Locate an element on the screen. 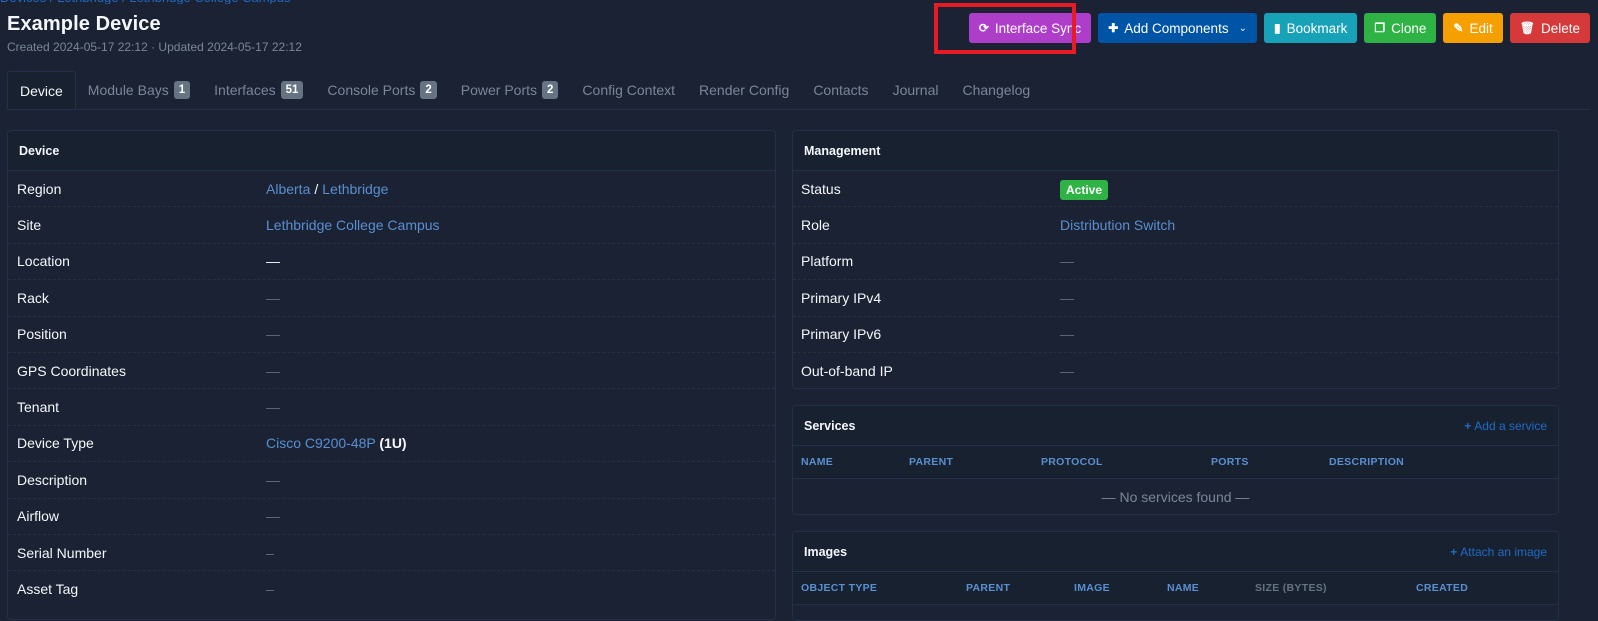 Image resolution: width=1598 pixels, height=621 pixels. tab-label: Console Ports is located at coordinates (371, 90).